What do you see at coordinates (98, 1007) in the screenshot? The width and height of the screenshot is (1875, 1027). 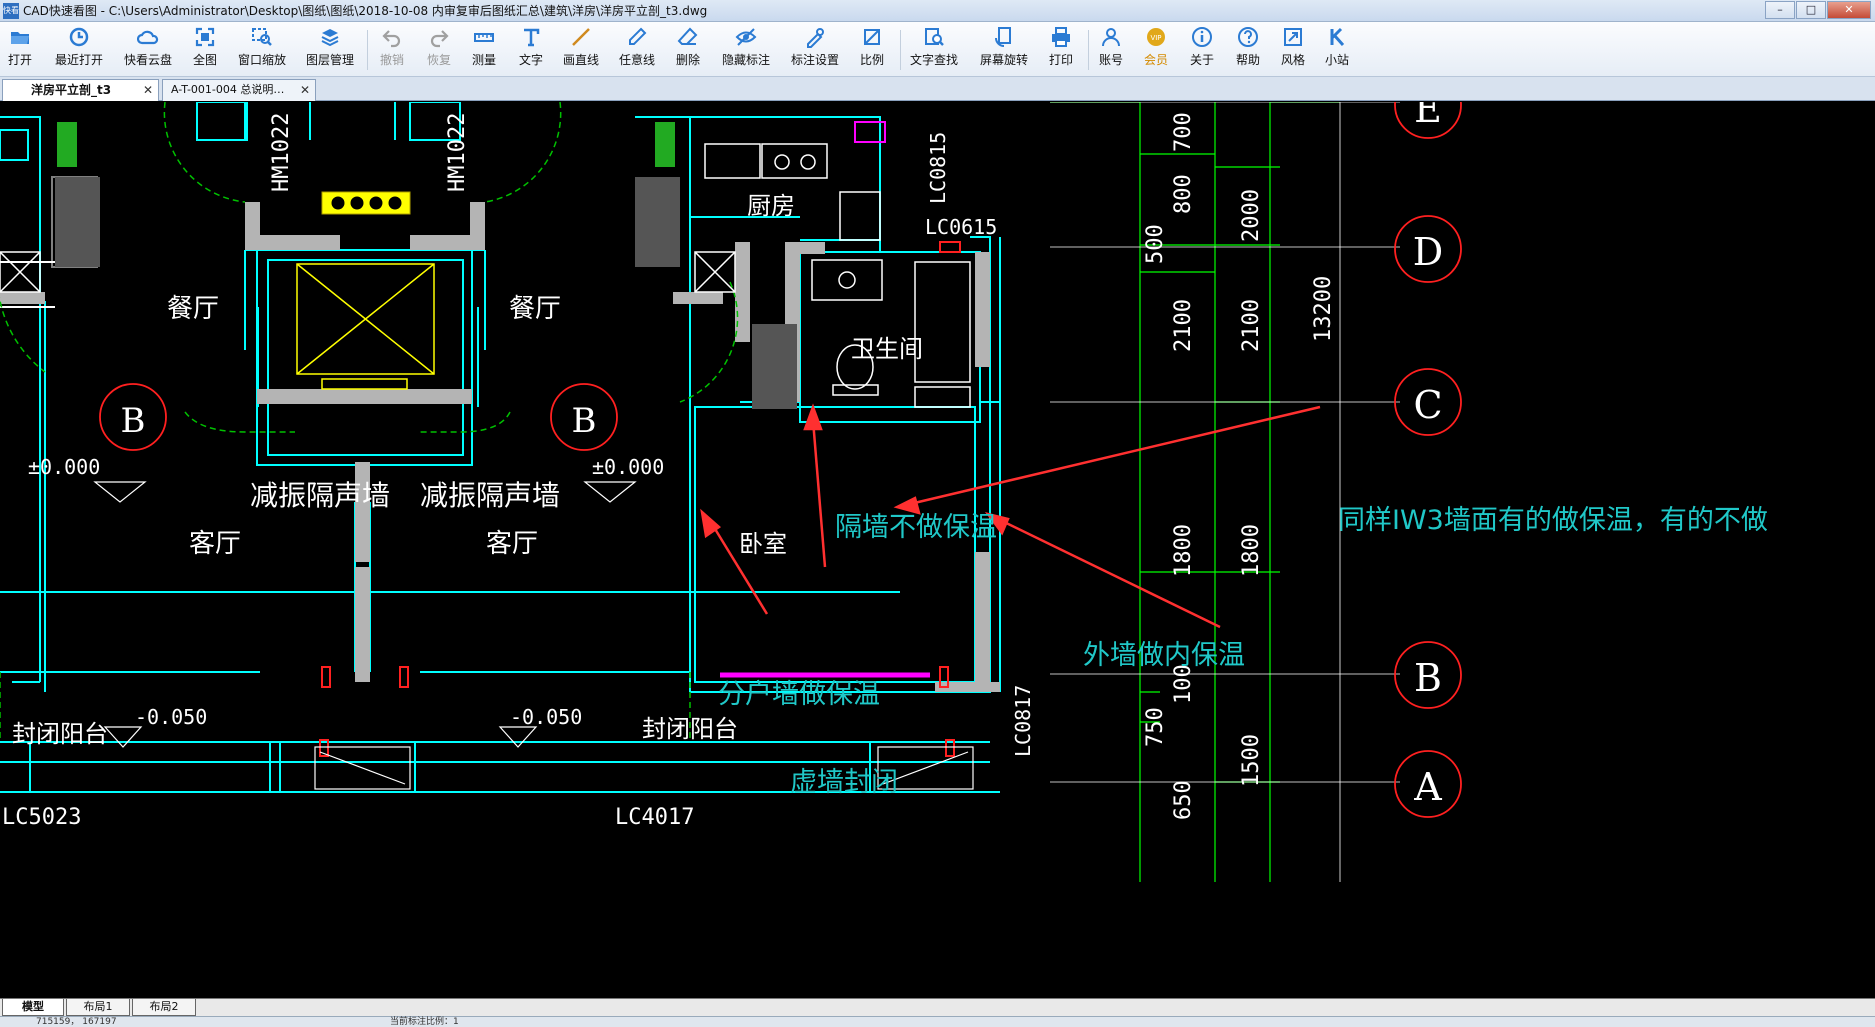 I see `tab-layout-1: 布局1` at bounding box center [98, 1007].